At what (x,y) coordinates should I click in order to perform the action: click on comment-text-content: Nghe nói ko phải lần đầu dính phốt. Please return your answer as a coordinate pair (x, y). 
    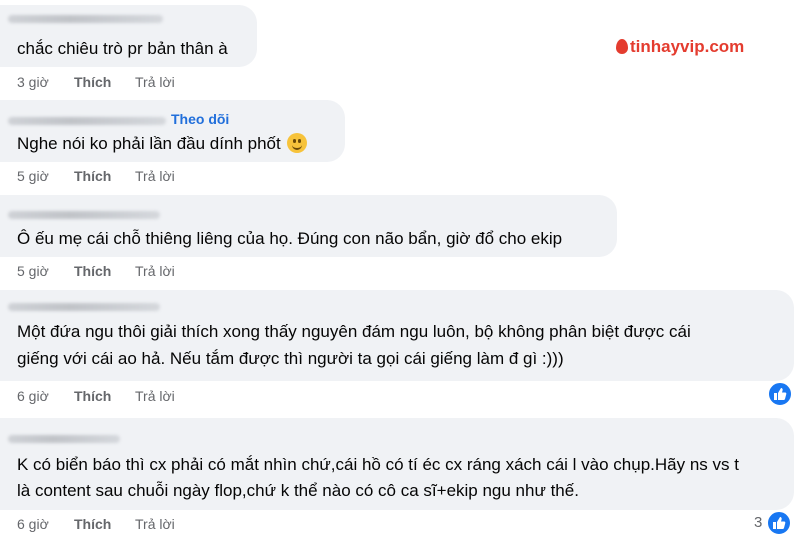
    Looking at the image, I should click on (149, 143).